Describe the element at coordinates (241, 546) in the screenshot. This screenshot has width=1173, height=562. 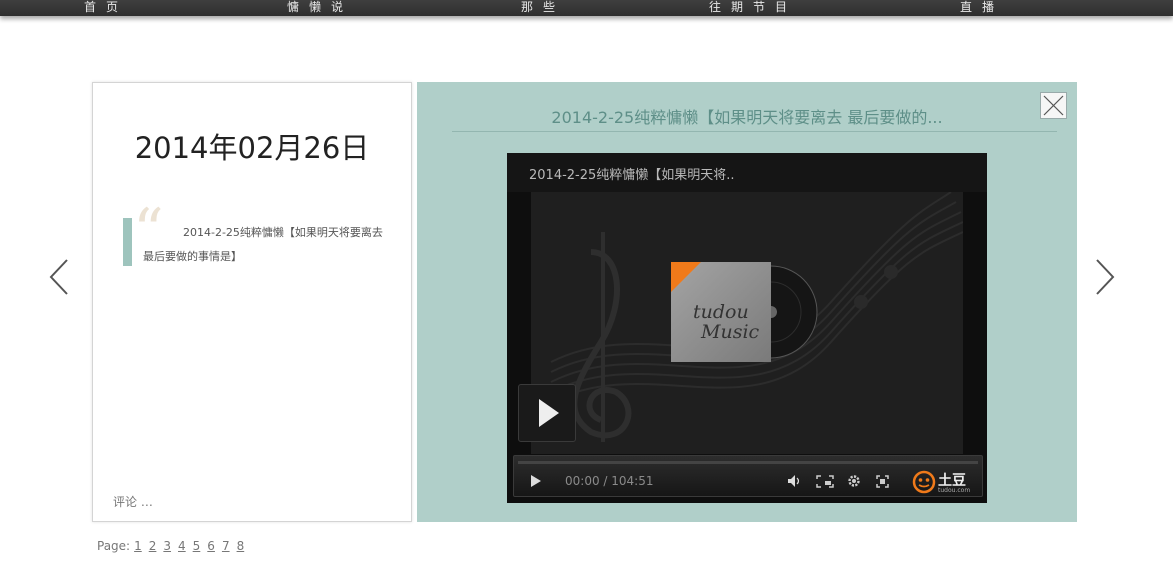
I see `page-link-8: 8` at that location.